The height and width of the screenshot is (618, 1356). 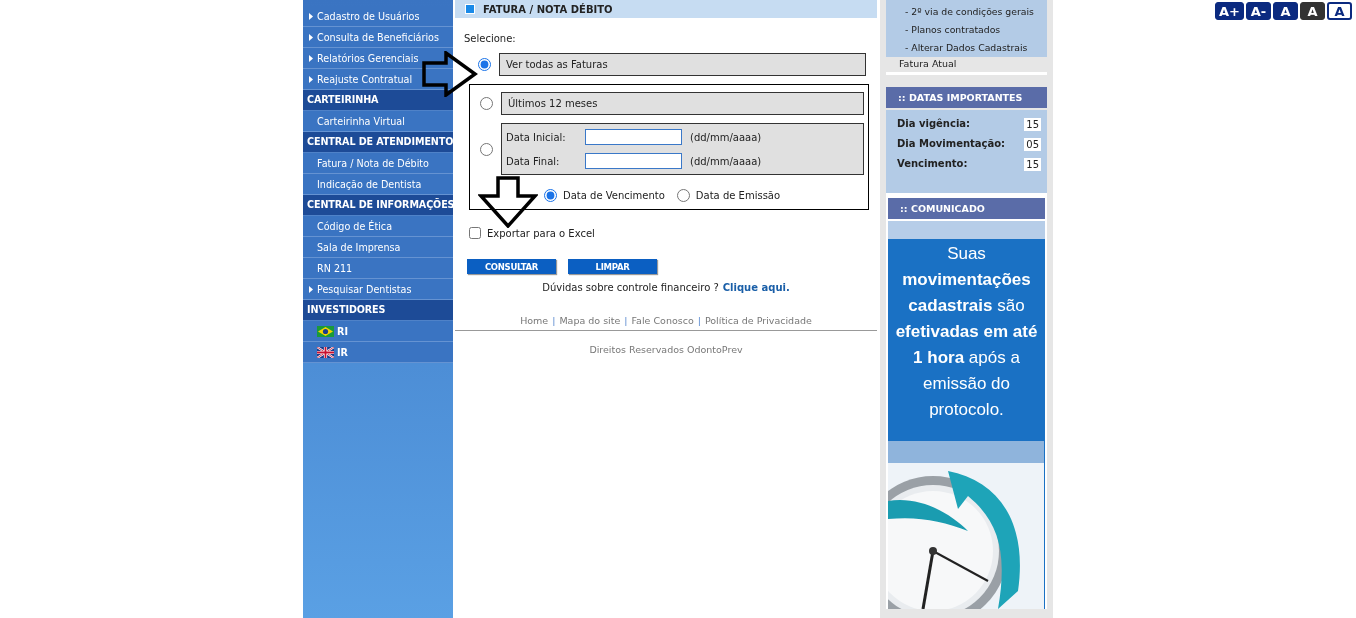 What do you see at coordinates (682, 64) in the screenshot?
I see `option-label: Ver todas as Faturas` at bounding box center [682, 64].